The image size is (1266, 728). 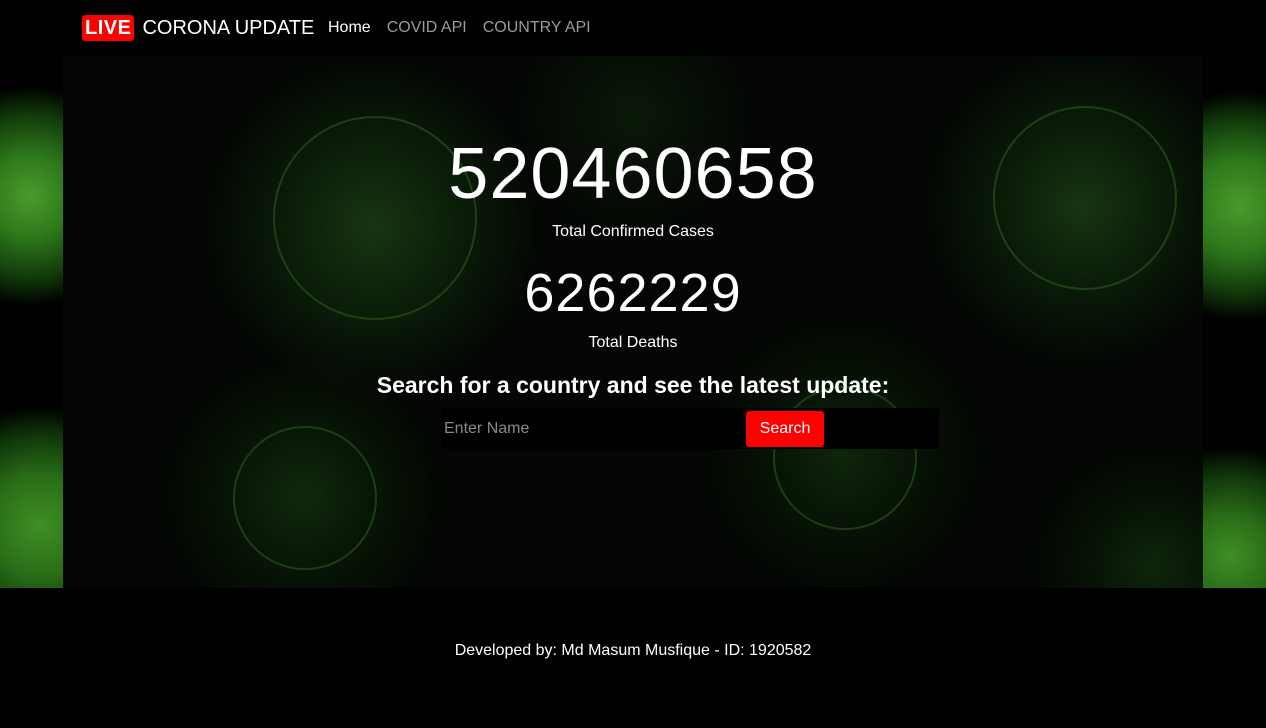 What do you see at coordinates (349, 28) in the screenshot?
I see `nav-link-home: Home` at bounding box center [349, 28].